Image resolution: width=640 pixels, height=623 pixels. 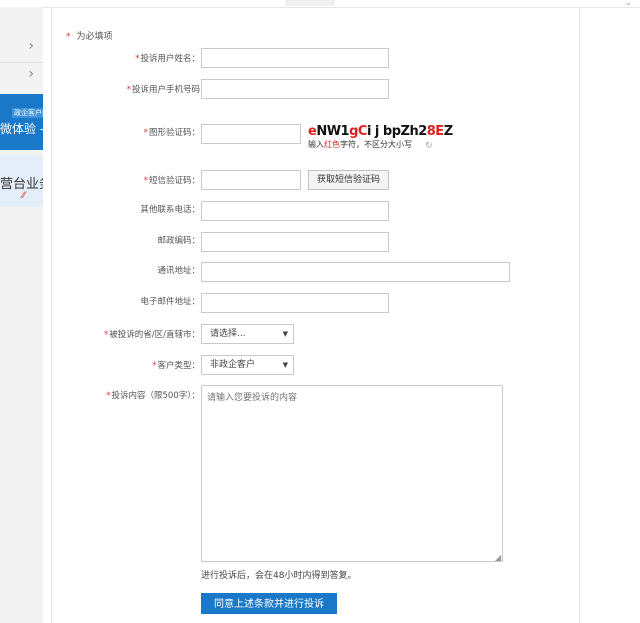 I want to click on label-address: 通讯地址：, so click(x=178, y=271).